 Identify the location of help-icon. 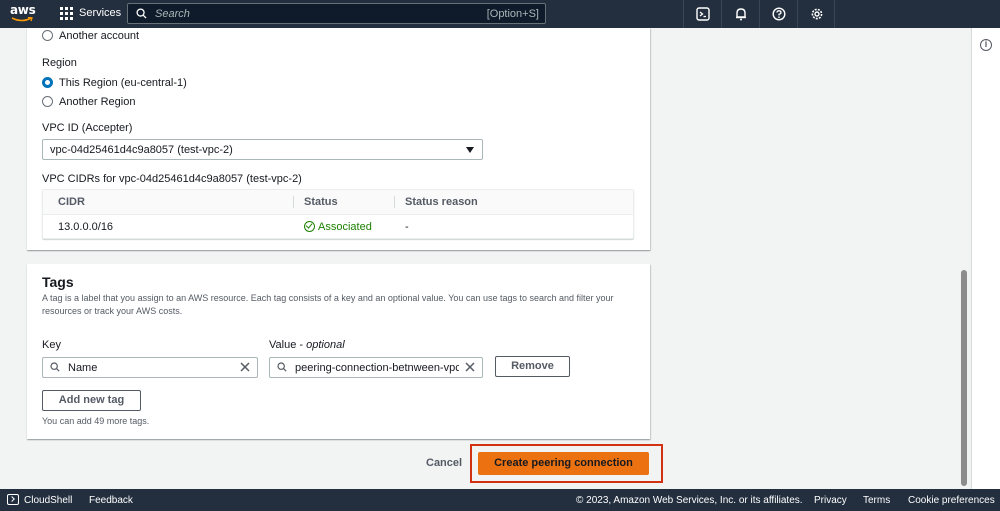
(779, 14).